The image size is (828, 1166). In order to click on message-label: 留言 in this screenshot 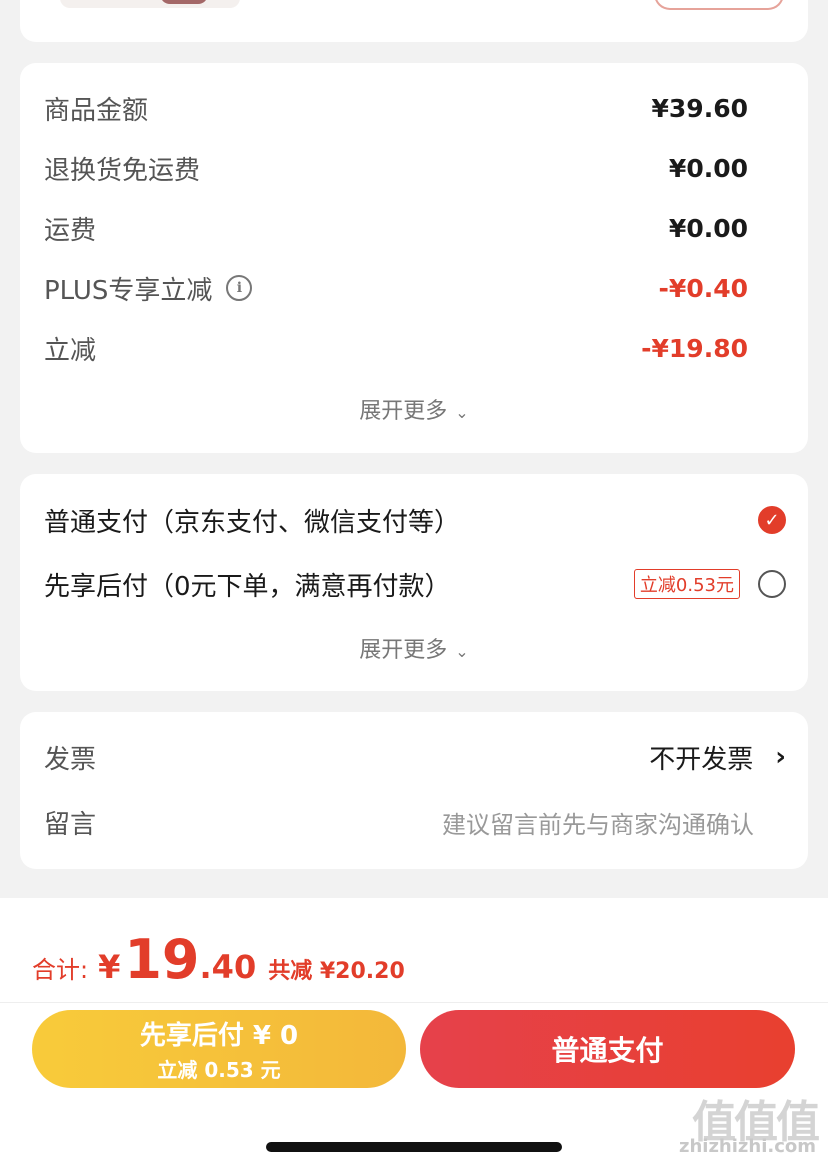, I will do `click(70, 824)`.